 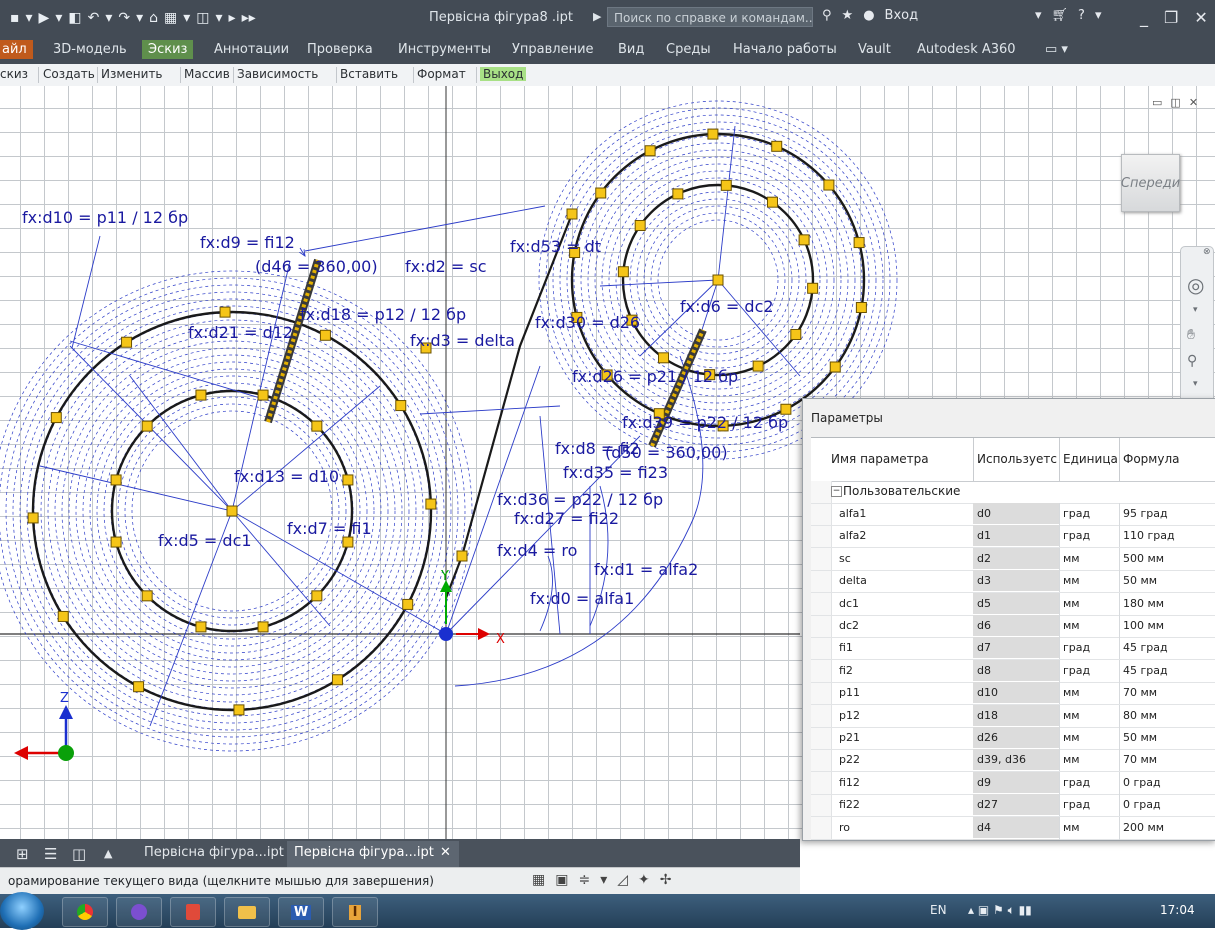 I want to click on canvas-close-icon: ✕, so click(x=1193, y=102).